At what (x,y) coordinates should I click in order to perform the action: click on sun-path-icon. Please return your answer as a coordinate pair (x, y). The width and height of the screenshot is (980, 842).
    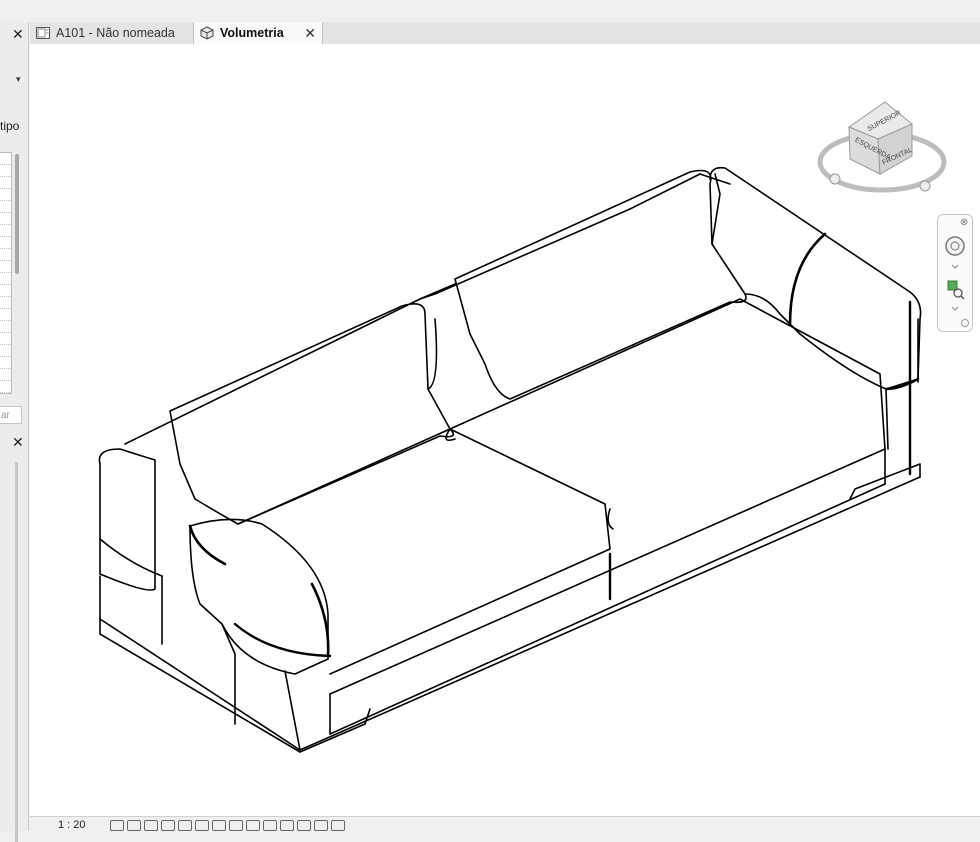
    Looking at the image, I should click on (151, 825).